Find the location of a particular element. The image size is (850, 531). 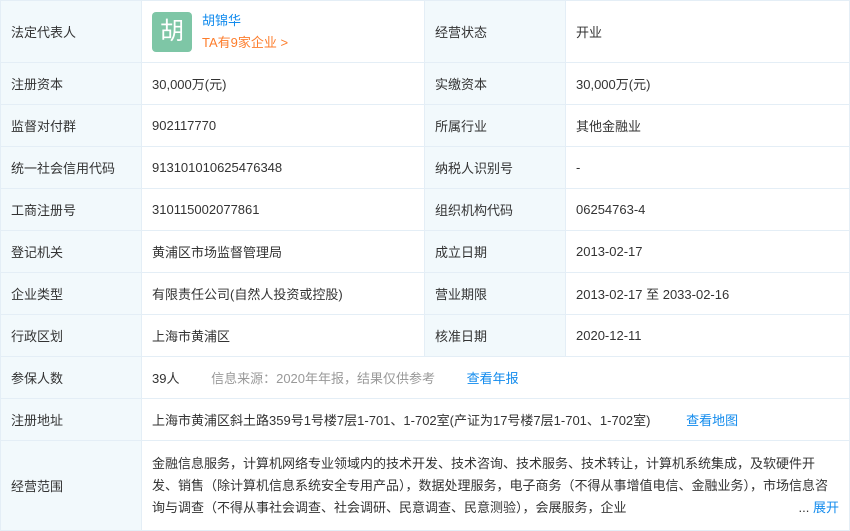

value-reg-authority: 黄浦区市场监督管理局 is located at coordinates (283, 251).